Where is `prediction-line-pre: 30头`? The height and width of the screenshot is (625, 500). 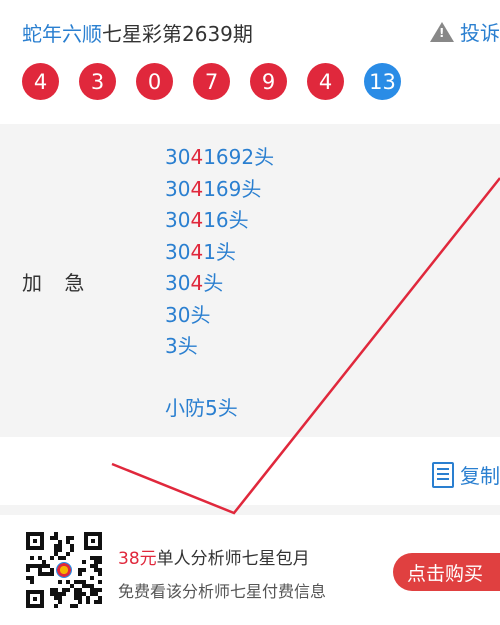 prediction-line-pre: 30头 is located at coordinates (188, 314).